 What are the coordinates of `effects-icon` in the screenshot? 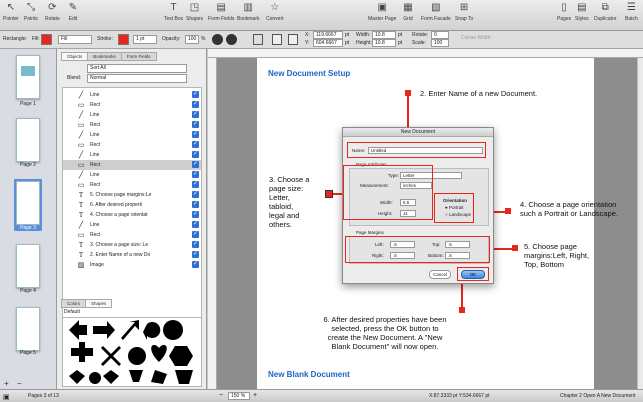 It's located at (217, 39).